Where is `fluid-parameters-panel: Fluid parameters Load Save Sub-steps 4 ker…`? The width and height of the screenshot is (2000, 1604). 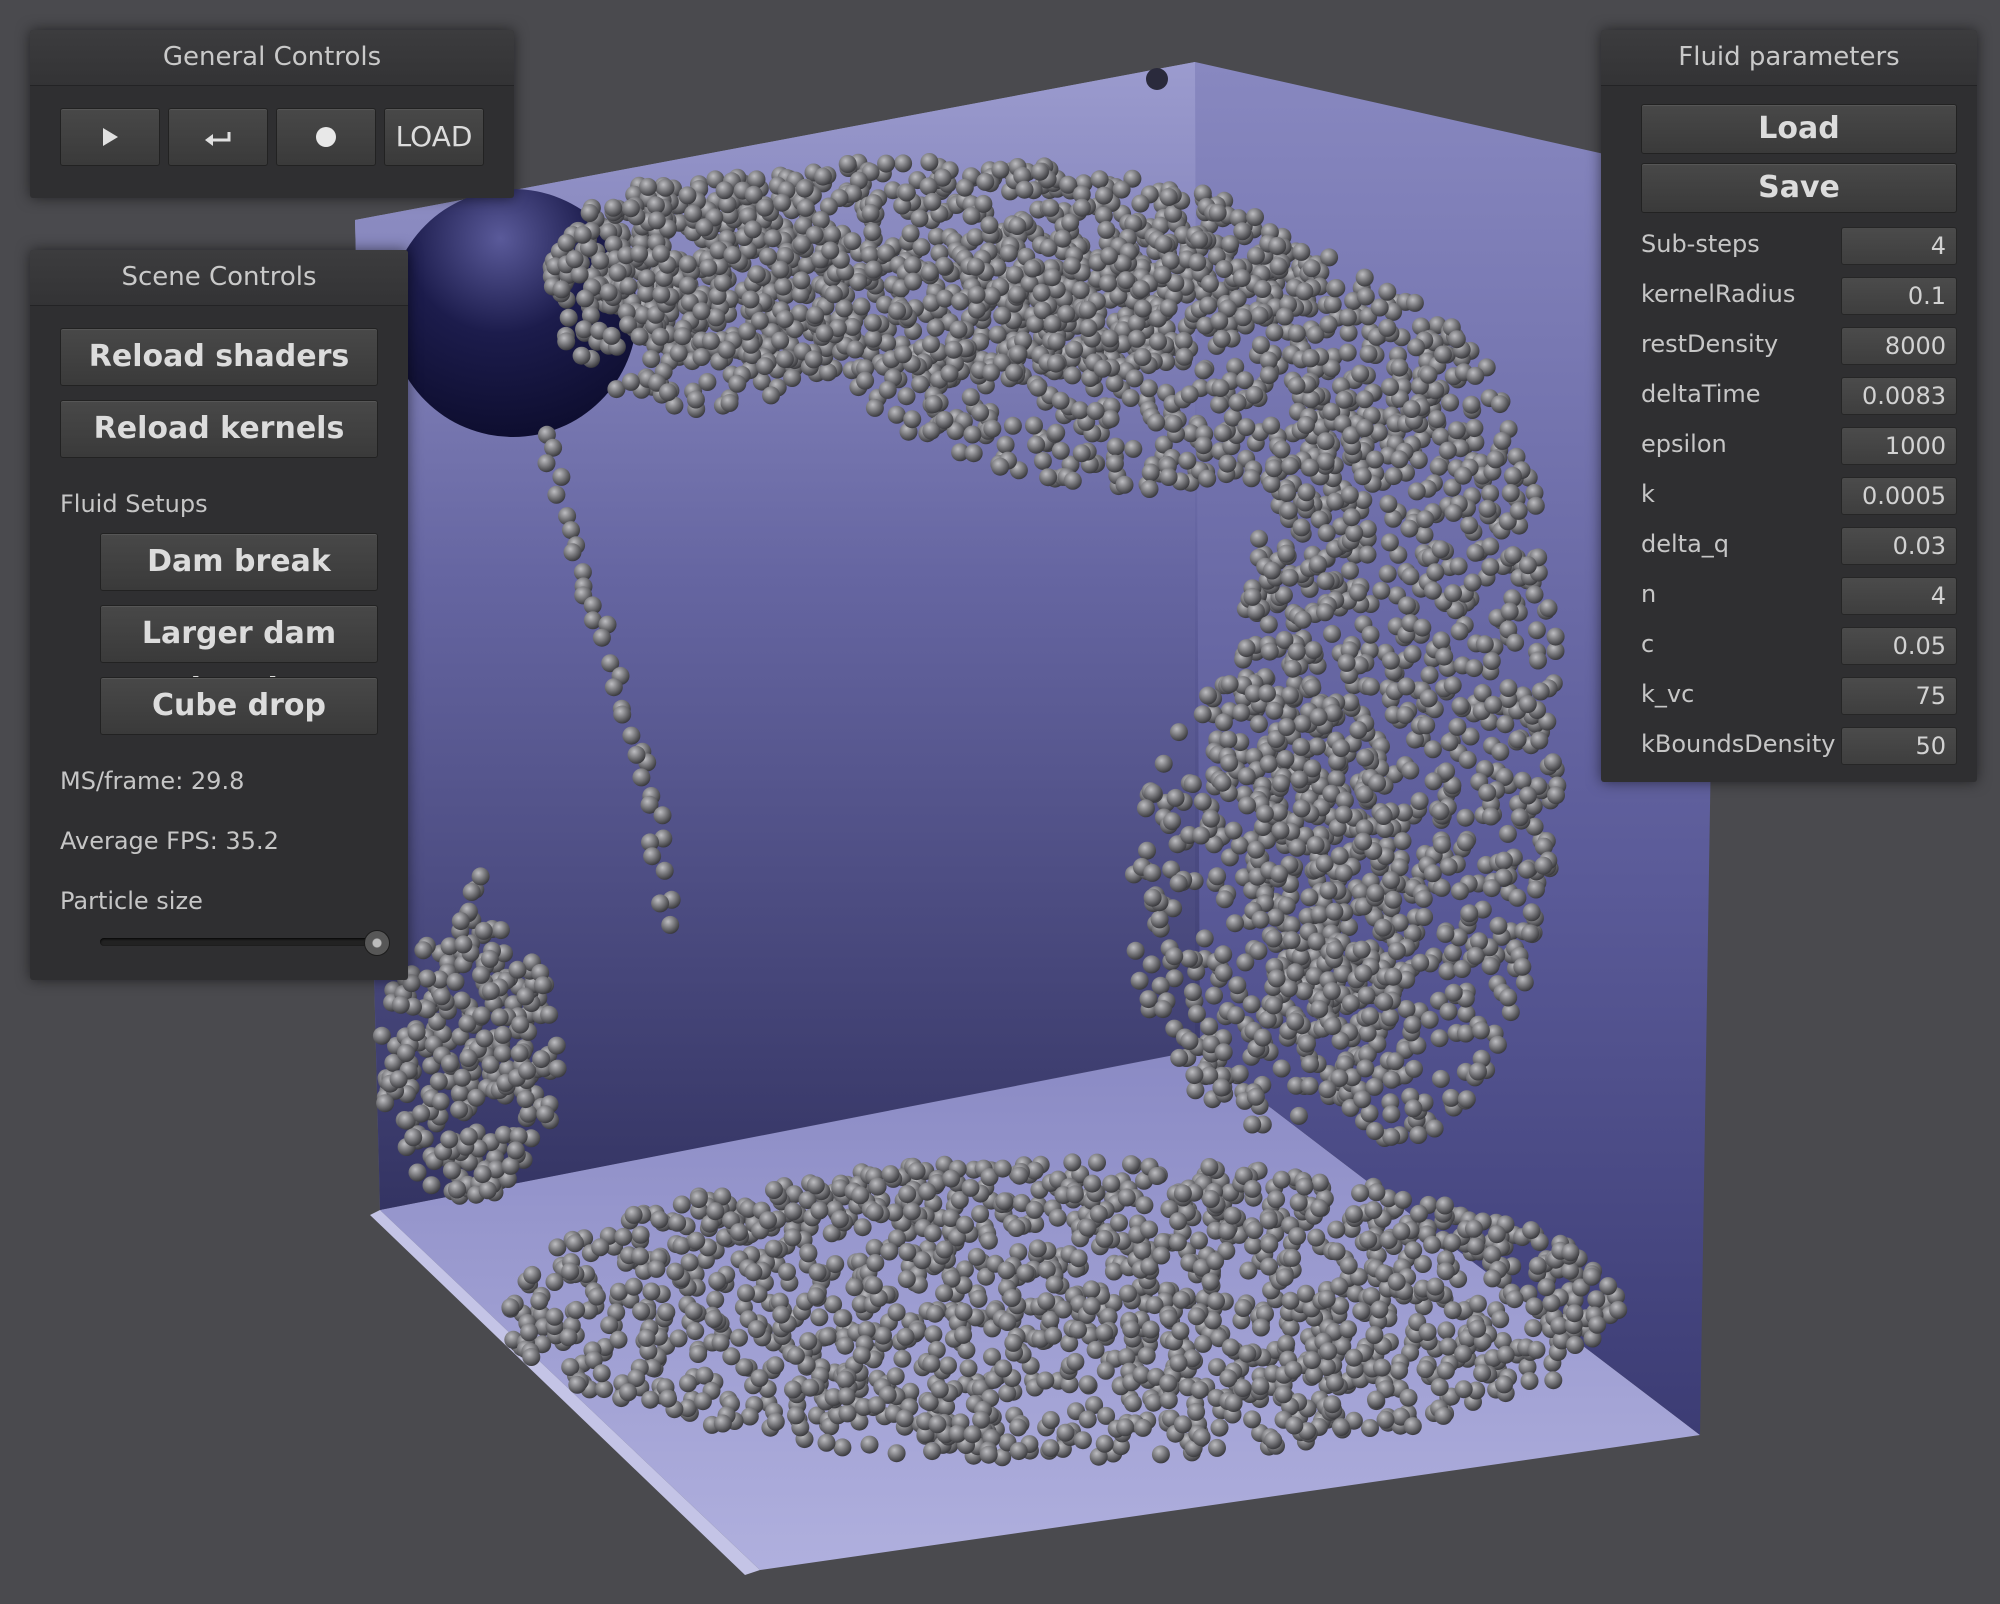
fluid-parameters-panel: Fluid parameters Load Save Sub-steps 4 ker… is located at coordinates (1789, 406).